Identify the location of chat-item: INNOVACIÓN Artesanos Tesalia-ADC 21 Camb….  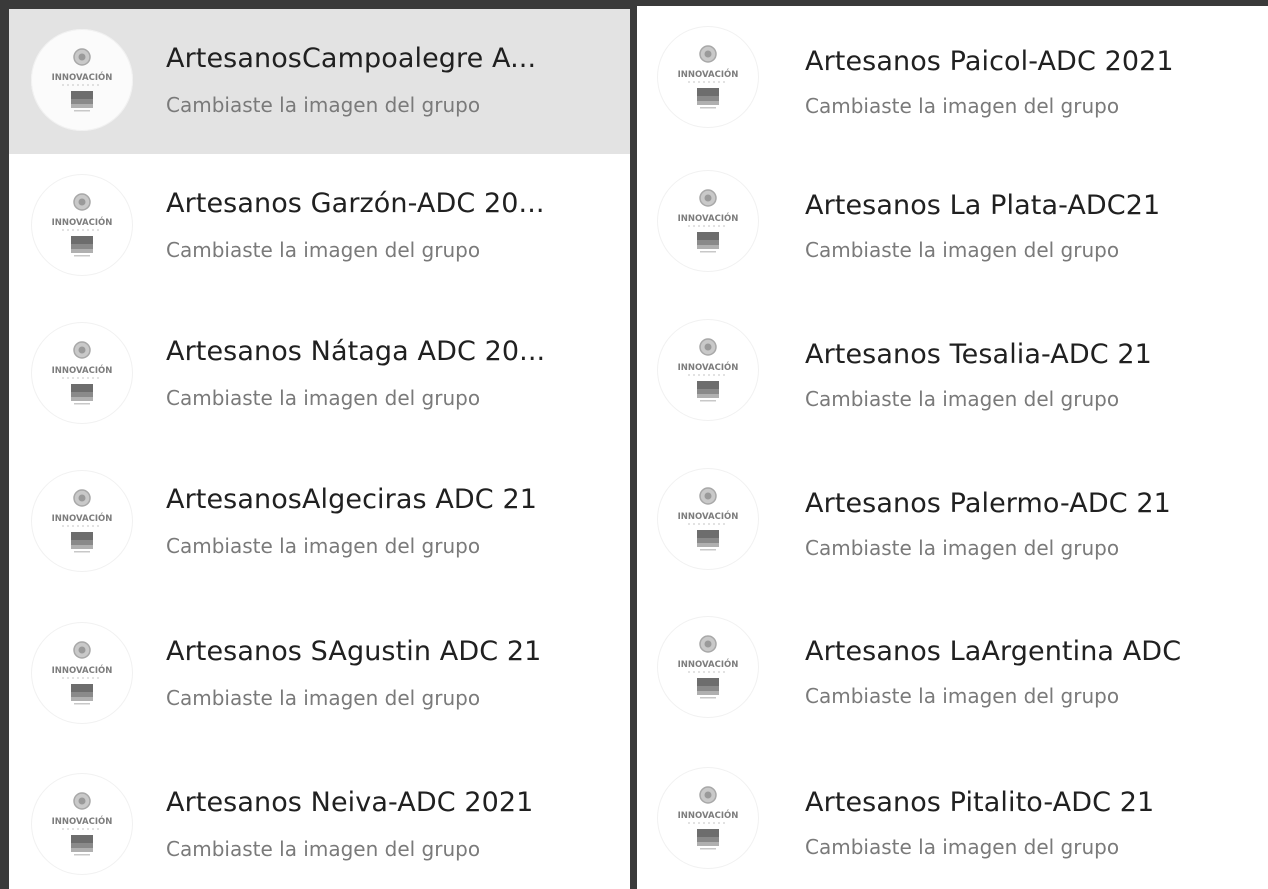
(952, 371).